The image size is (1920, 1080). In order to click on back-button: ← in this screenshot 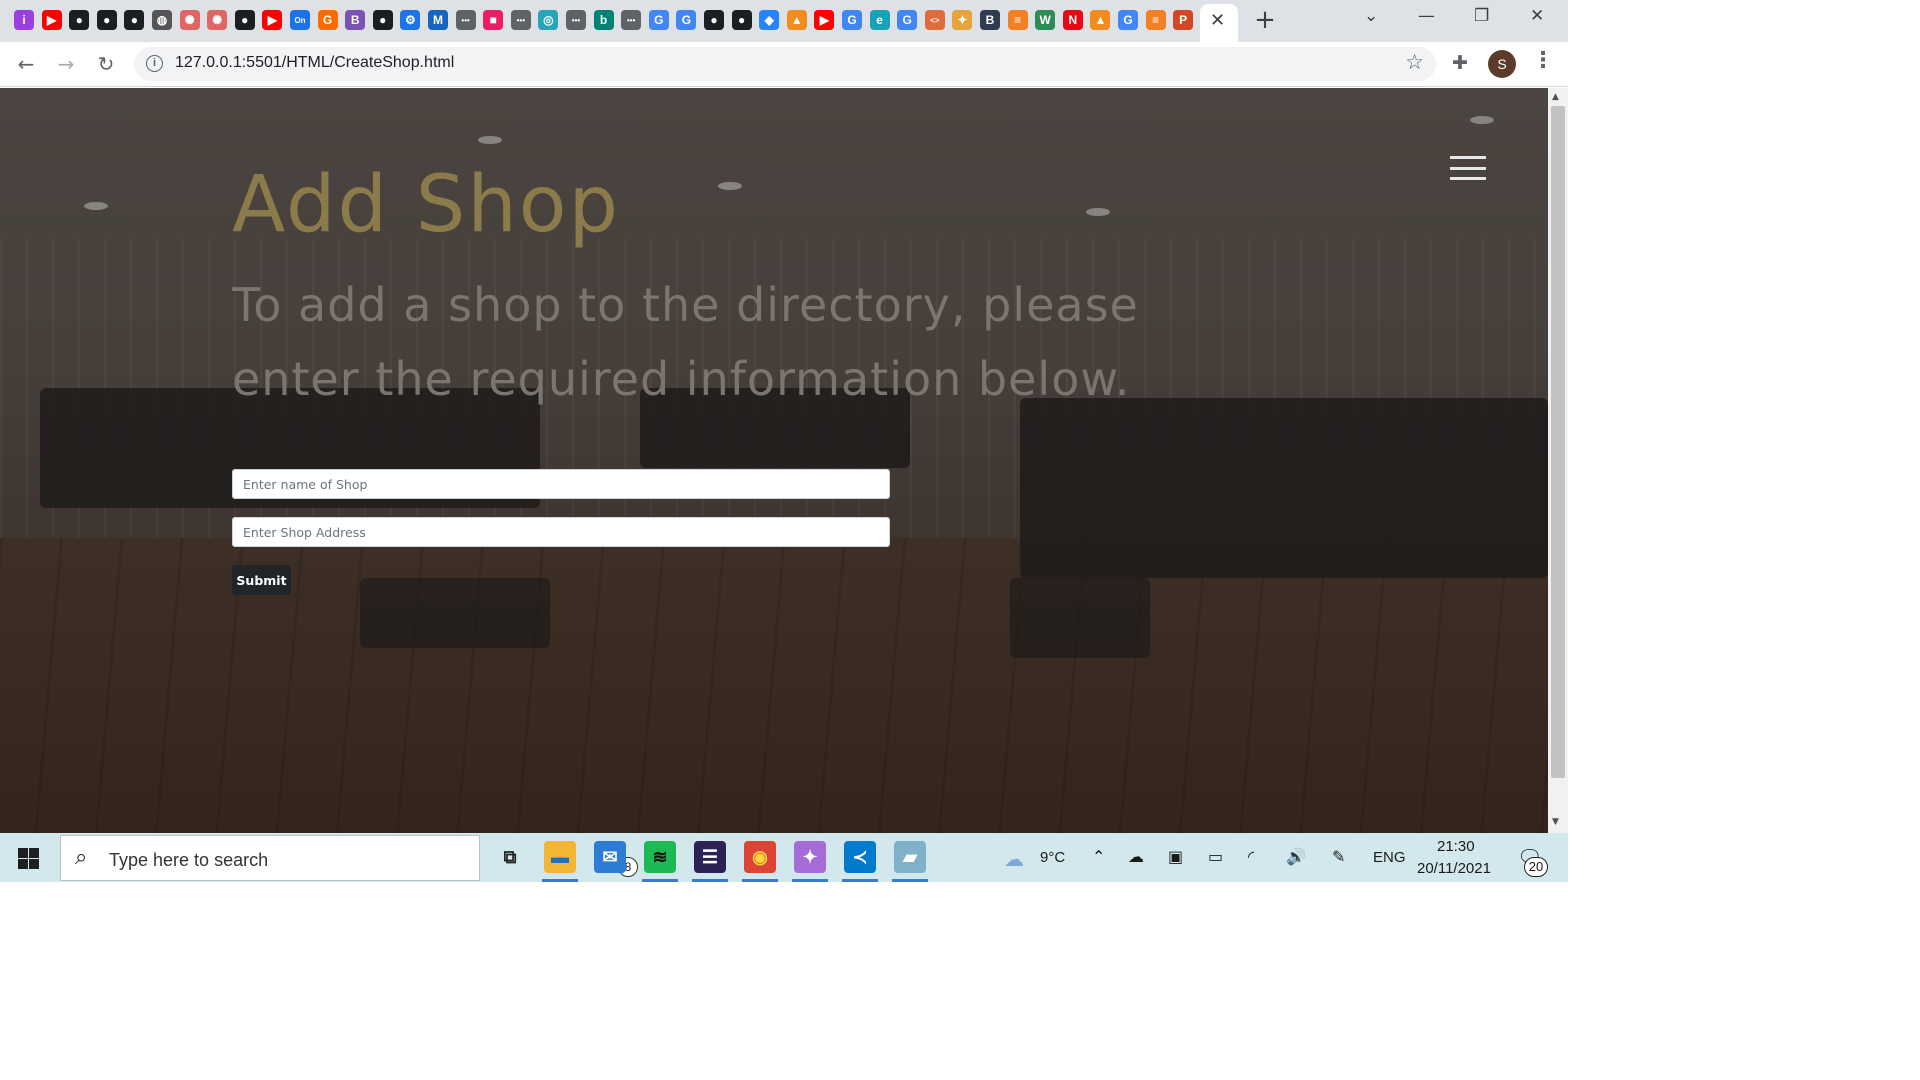, I will do `click(26, 64)`.